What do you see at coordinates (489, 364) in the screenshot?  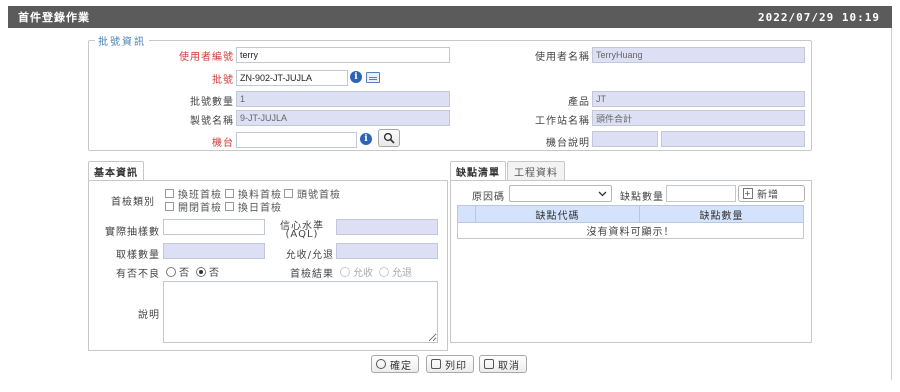 I see `cancel-icon` at bounding box center [489, 364].